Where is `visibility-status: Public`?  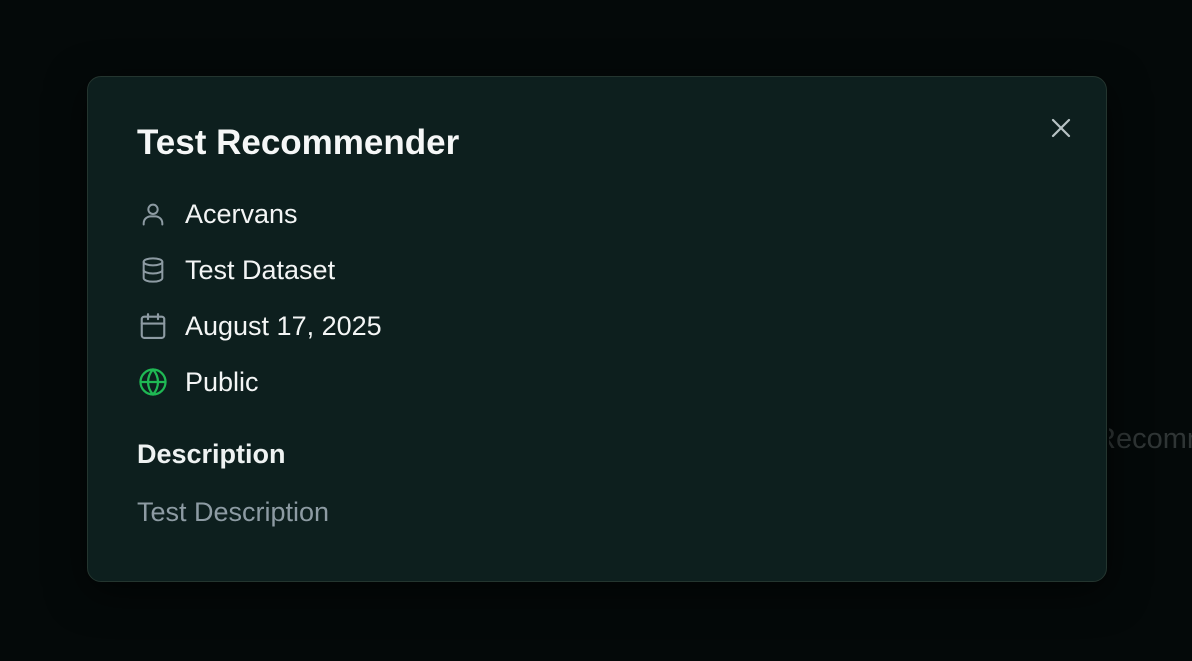 visibility-status: Public is located at coordinates (222, 382).